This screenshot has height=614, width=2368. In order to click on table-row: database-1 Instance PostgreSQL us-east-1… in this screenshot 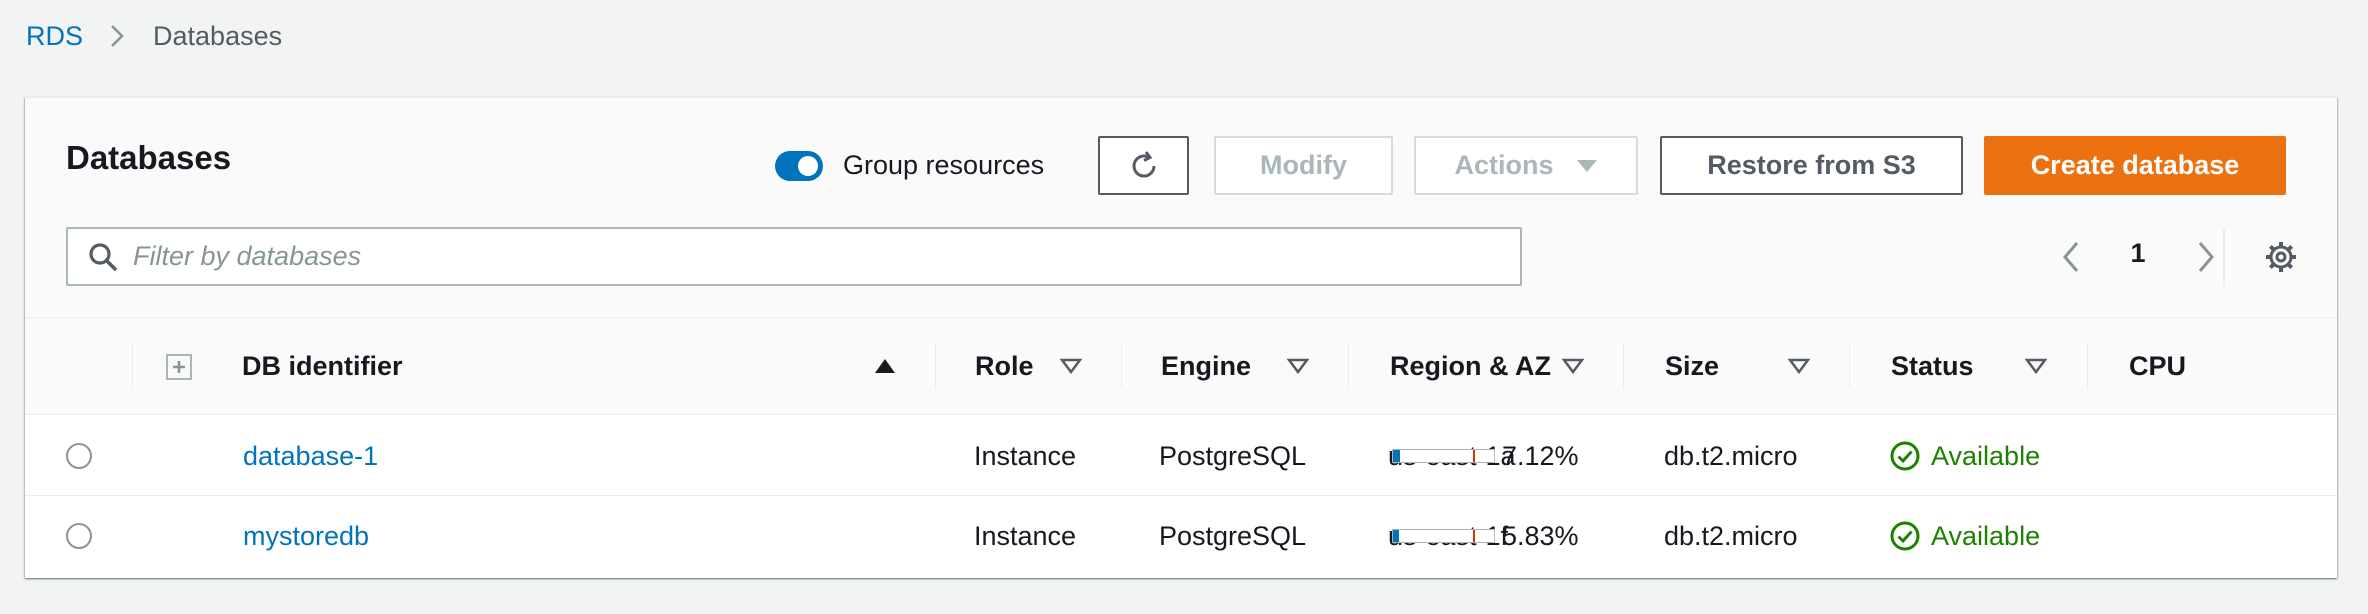, I will do `click(1181, 456)`.